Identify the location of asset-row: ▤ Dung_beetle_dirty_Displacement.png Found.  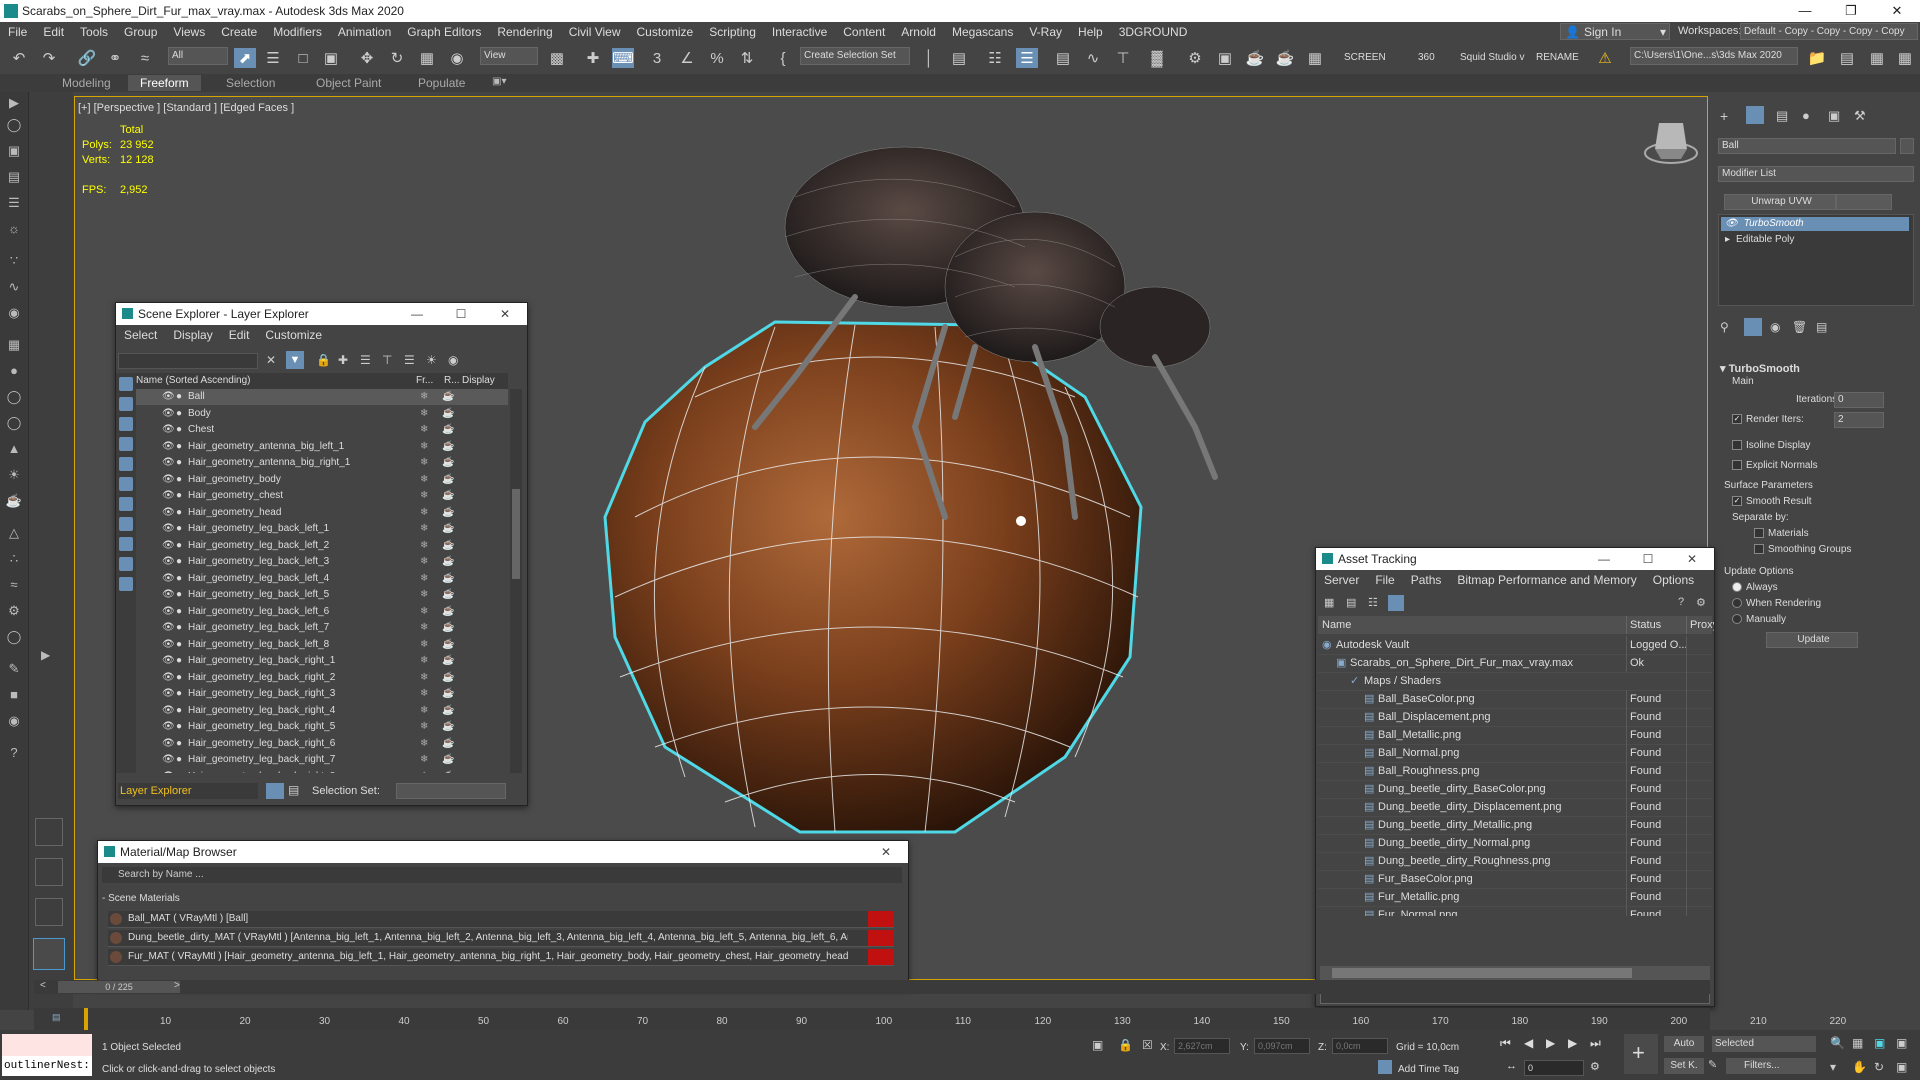
(1515, 807).